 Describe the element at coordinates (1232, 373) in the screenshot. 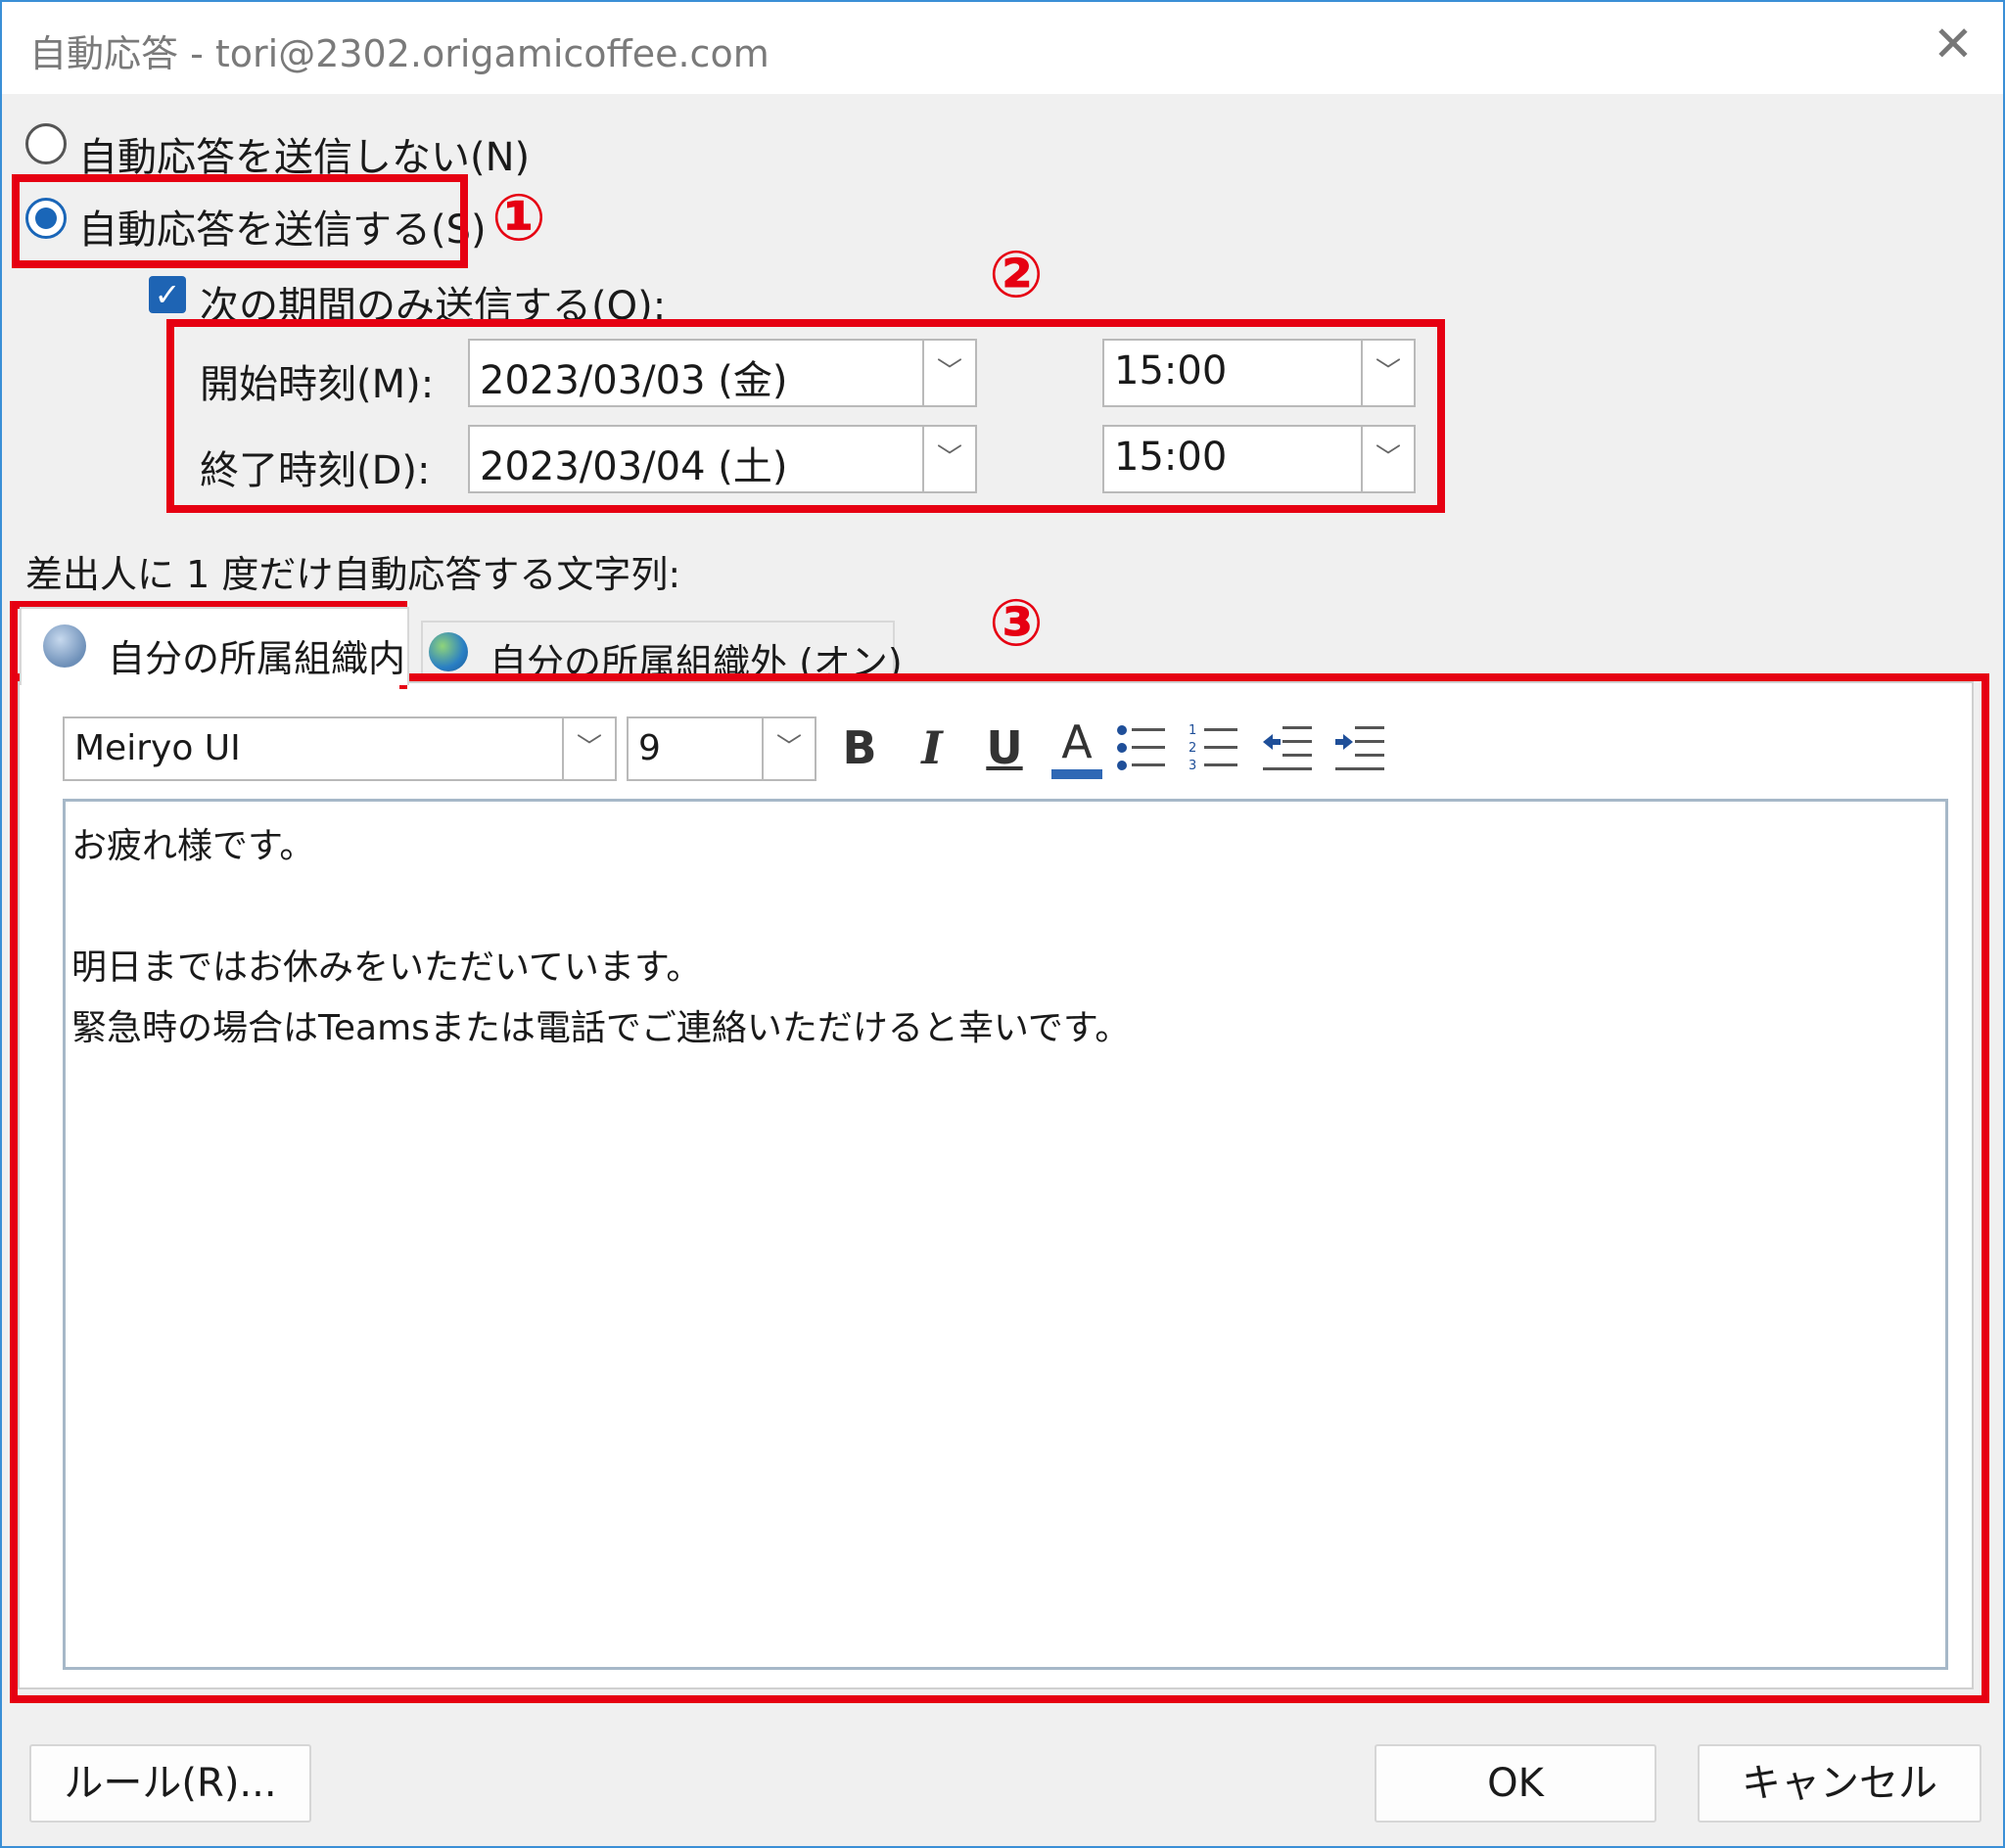

I see `start-time-input: 15:00` at that location.